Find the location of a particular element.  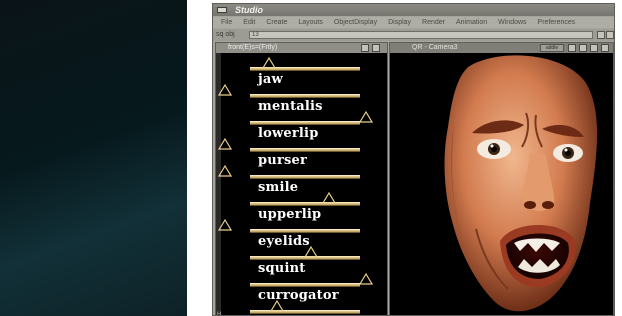

pane-menu-icon is located at coordinates (605, 48).